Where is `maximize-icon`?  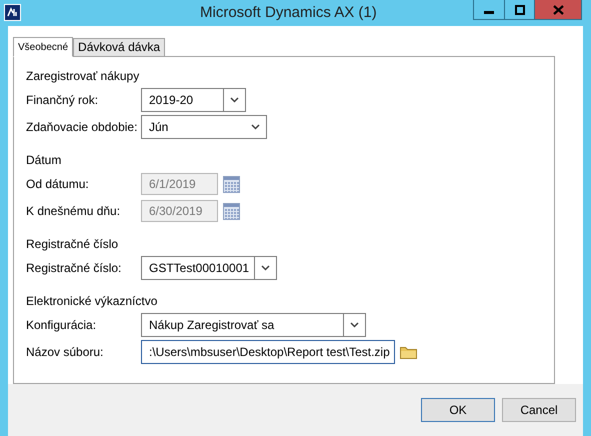
maximize-icon is located at coordinates (519, 9).